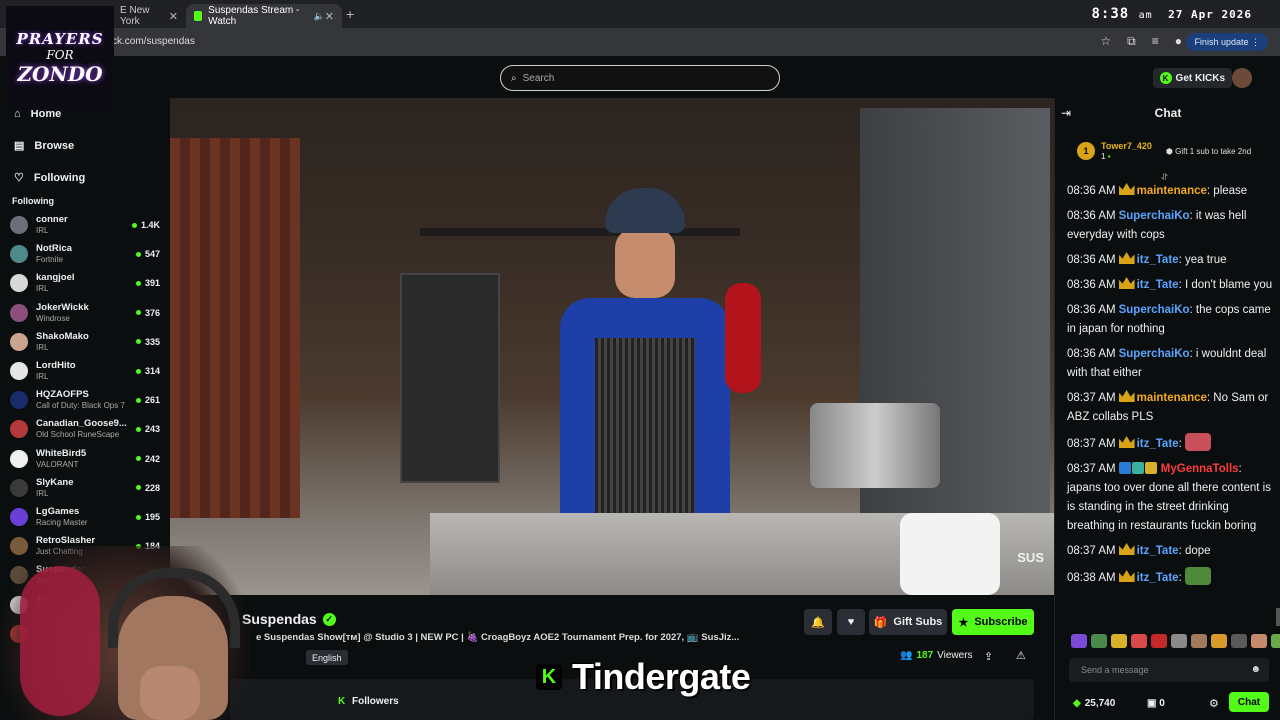  Describe the element at coordinates (1249, 702) in the screenshot. I see `send-chat-button: Chat` at that location.